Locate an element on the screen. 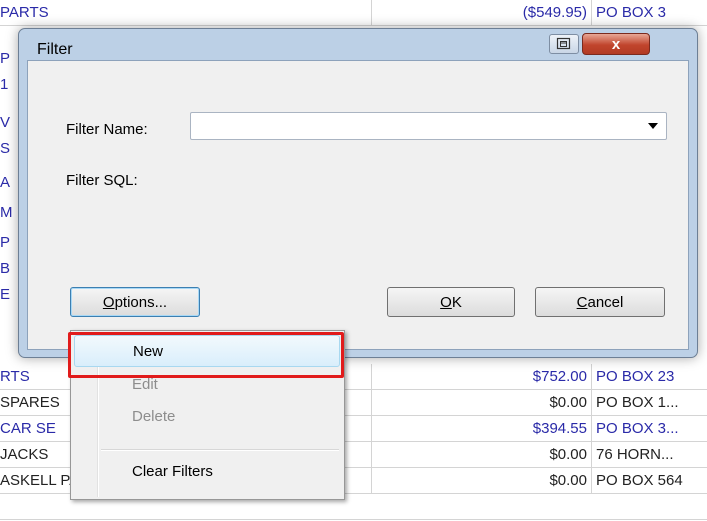 The width and height of the screenshot is (707, 521). table-row: PARTS ($549.95) PO BOX 3 is located at coordinates (353, 13).